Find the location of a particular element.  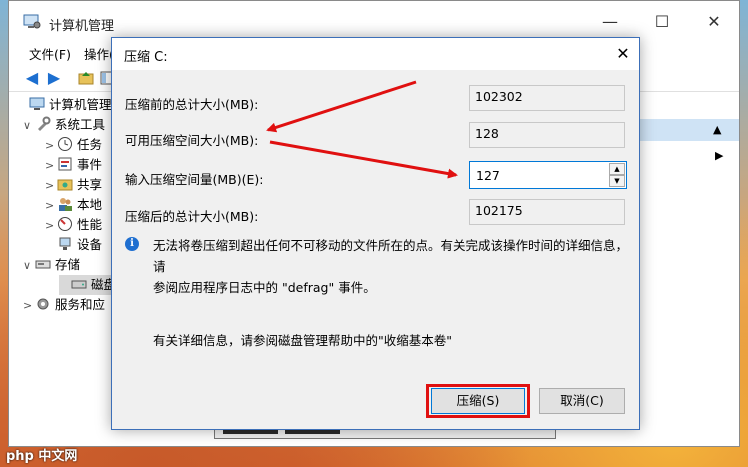

tree-item-shared-folders: > 共享 is located at coordinates (73, 185).